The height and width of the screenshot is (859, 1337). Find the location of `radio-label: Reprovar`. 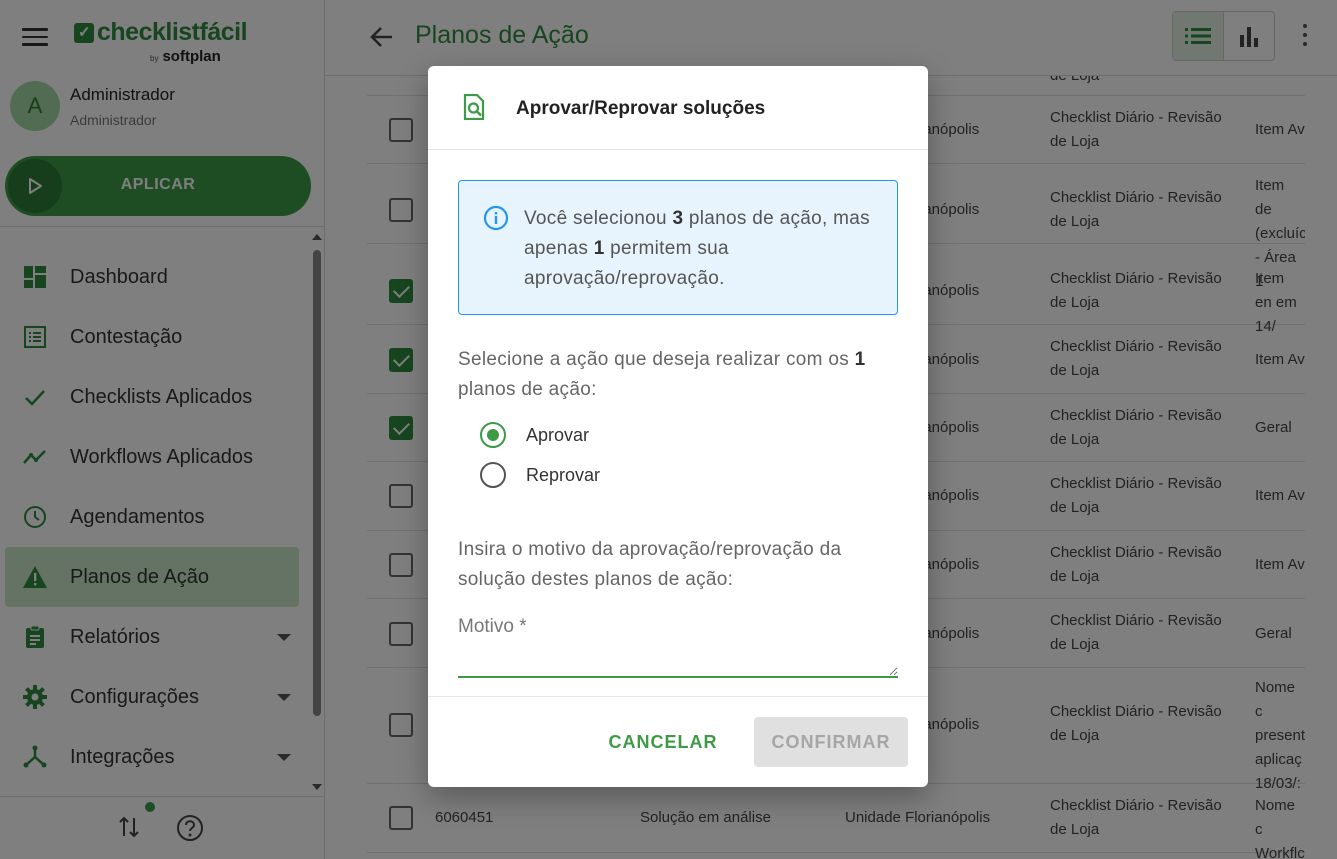

radio-label: Reprovar is located at coordinates (563, 474).